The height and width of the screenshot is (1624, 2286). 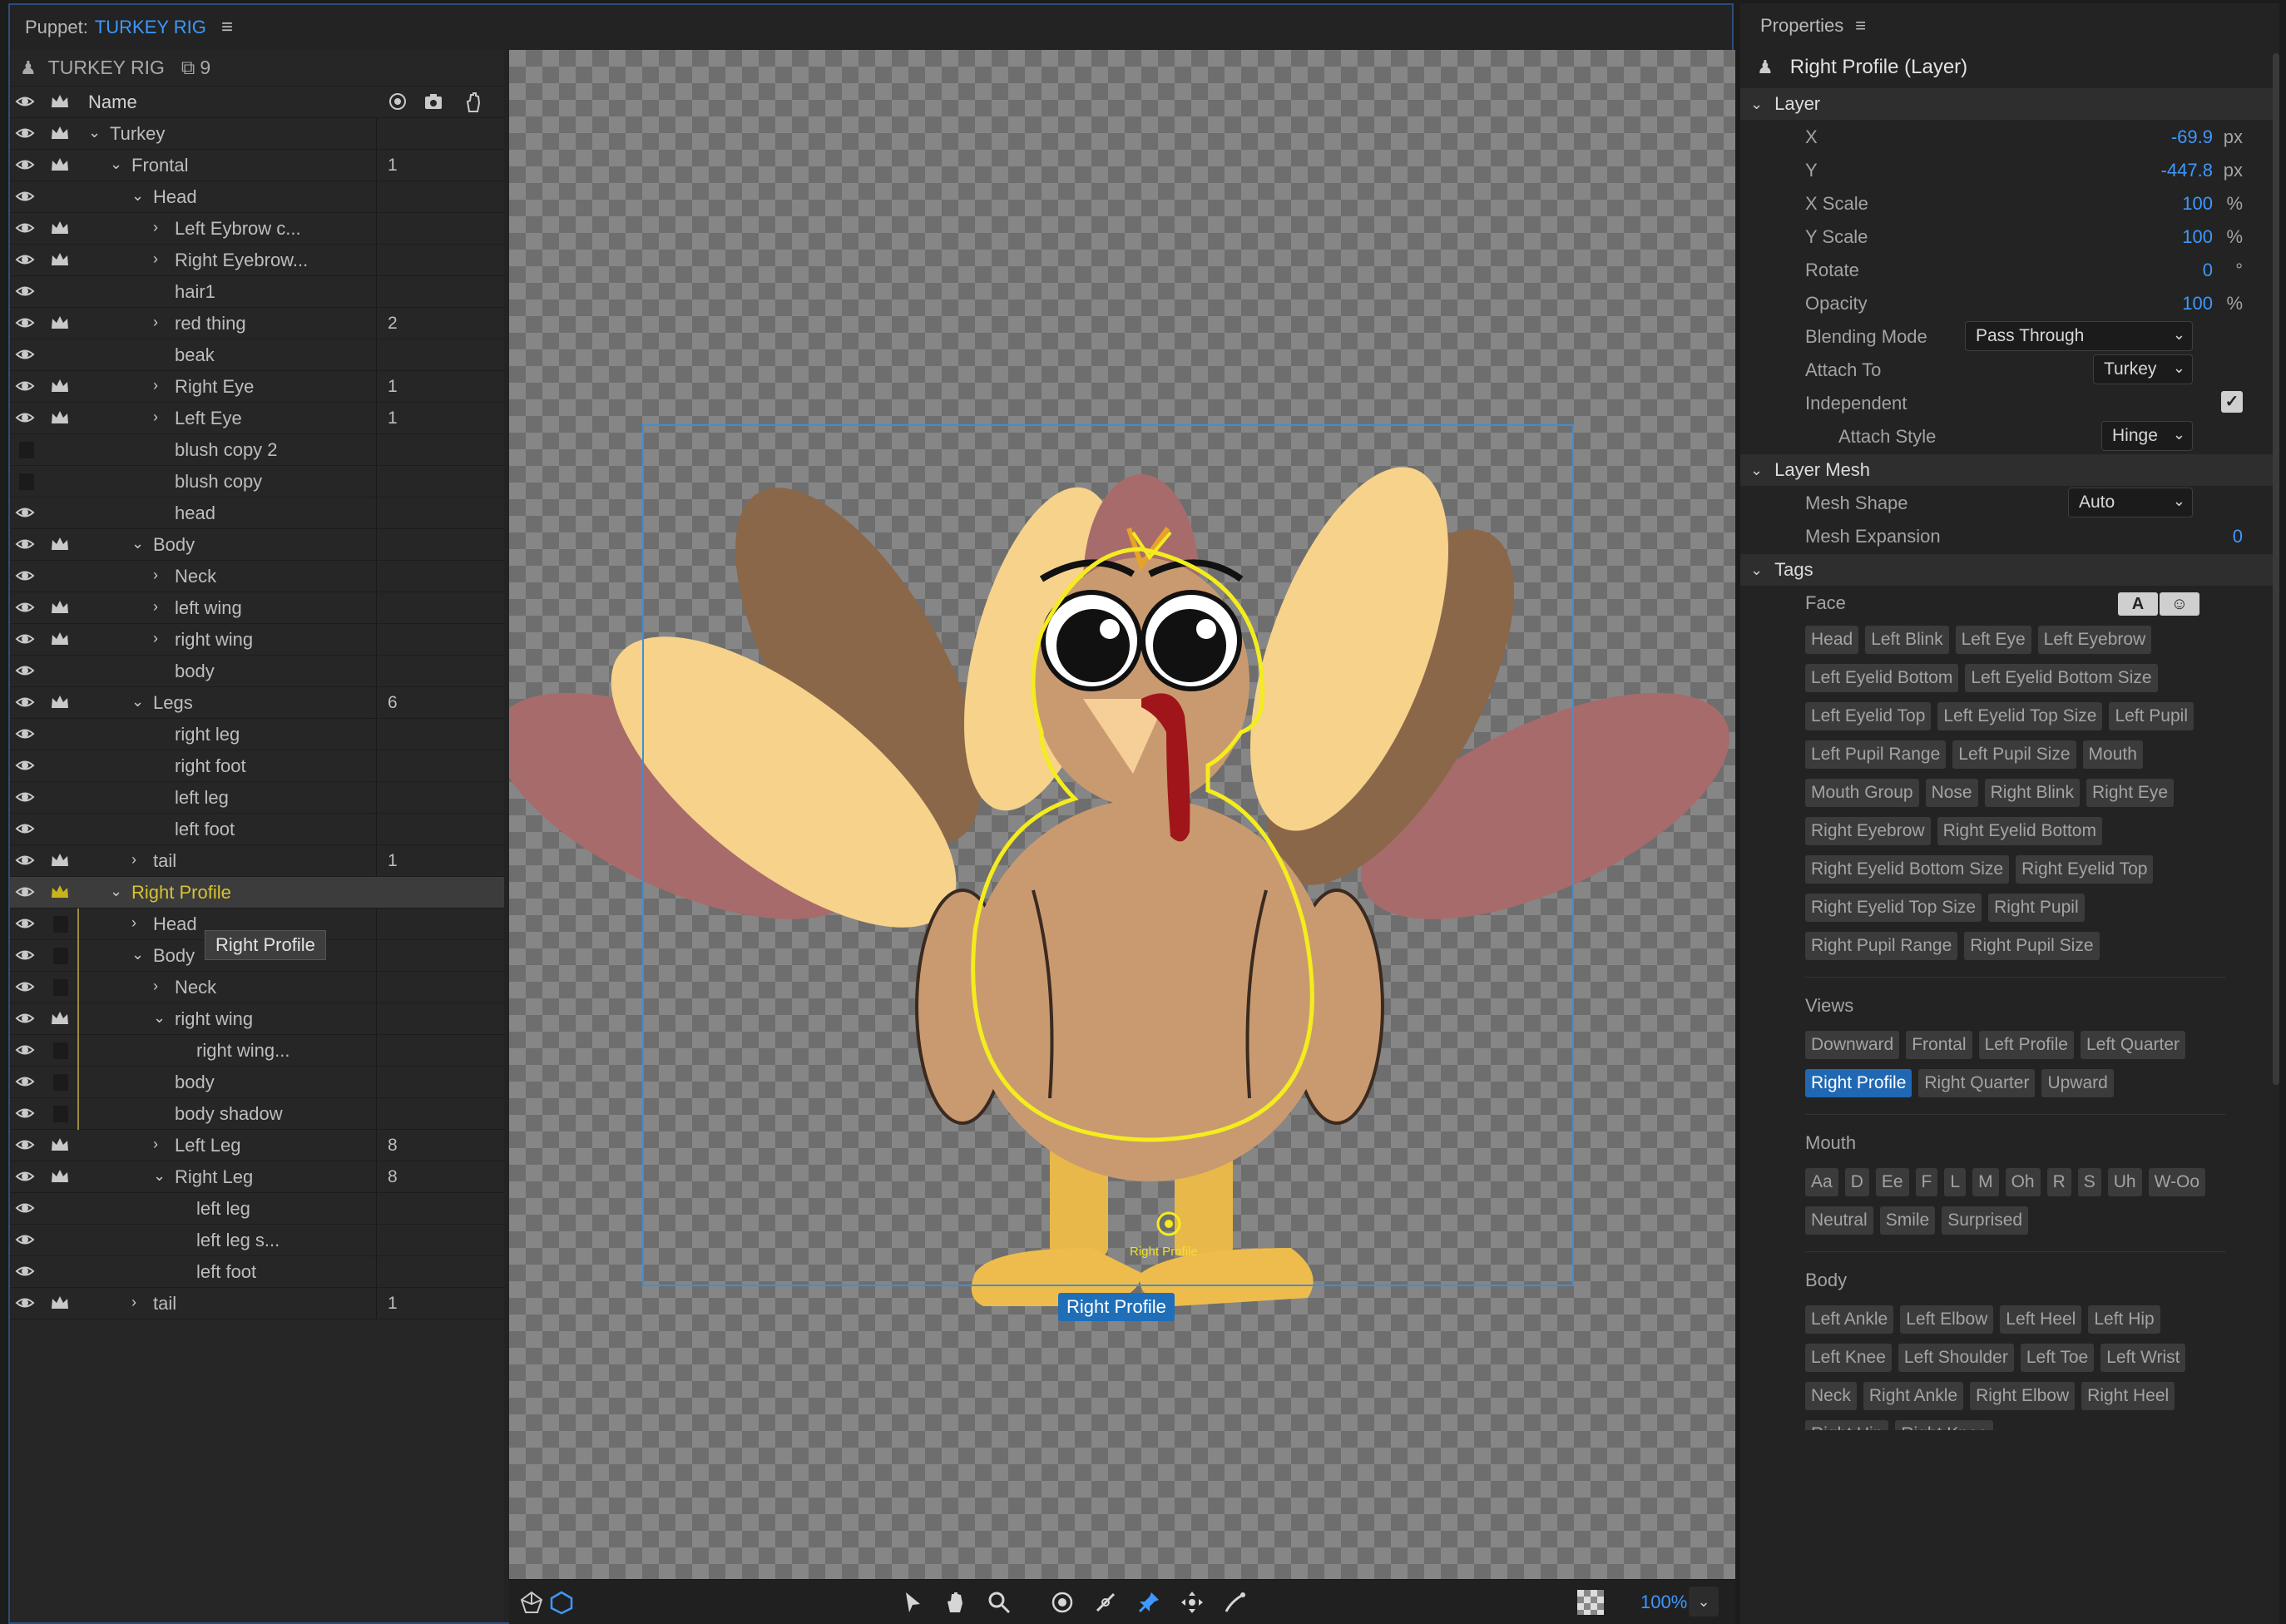 What do you see at coordinates (2238, 536) in the screenshot?
I see `prop-mesh-expansion-value: 0` at bounding box center [2238, 536].